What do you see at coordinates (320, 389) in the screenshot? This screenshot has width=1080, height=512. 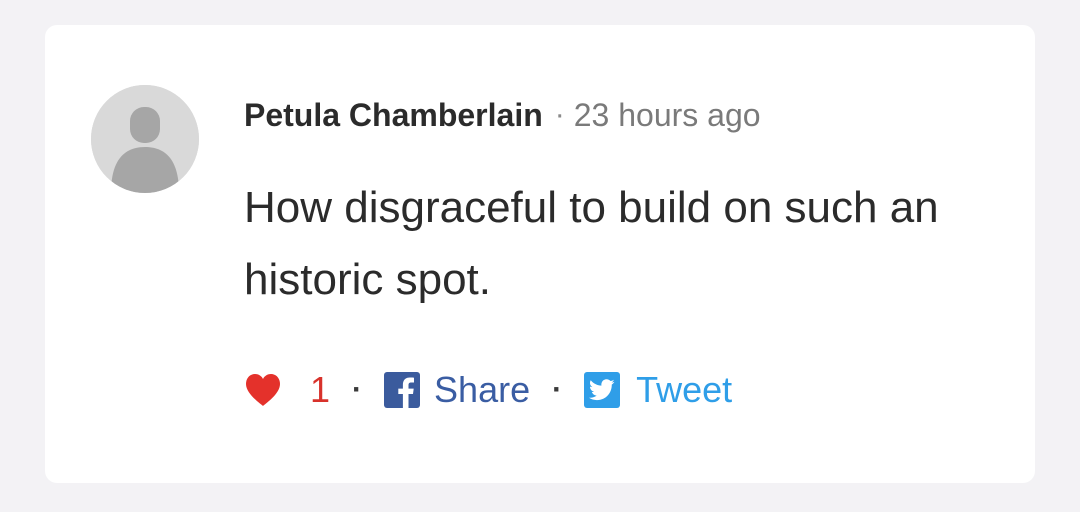 I see `like-count: 1` at bounding box center [320, 389].